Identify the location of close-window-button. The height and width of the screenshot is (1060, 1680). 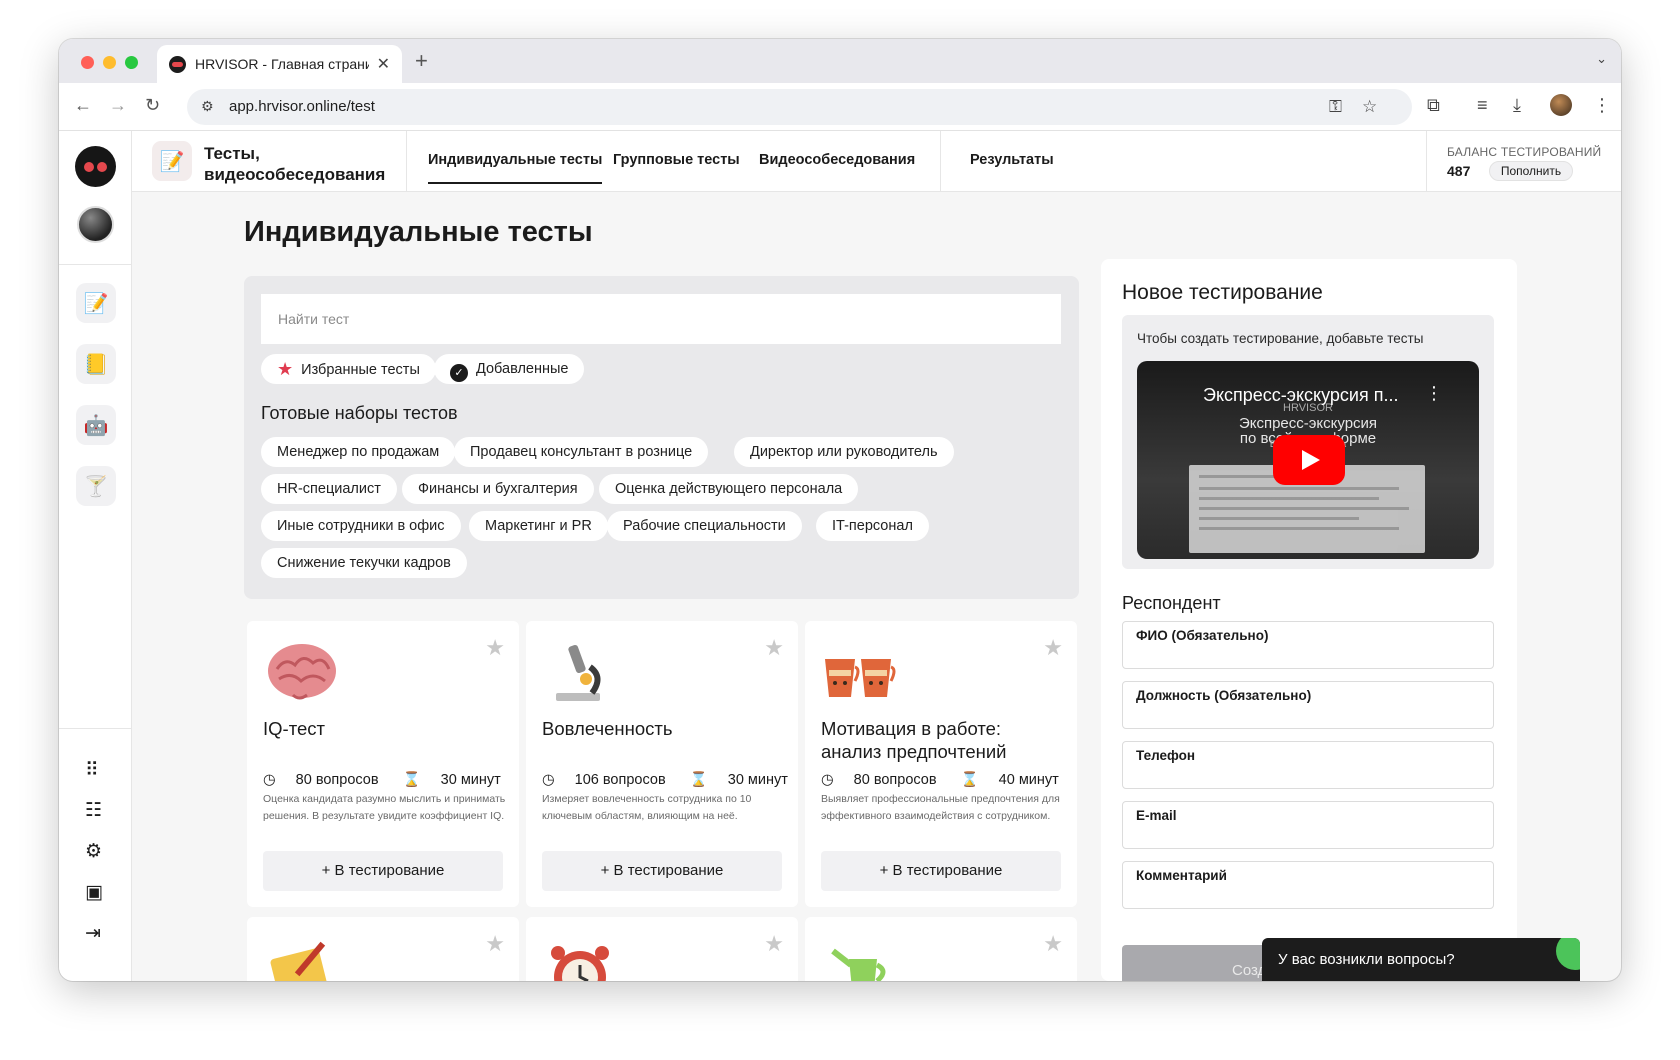
(87, 62).